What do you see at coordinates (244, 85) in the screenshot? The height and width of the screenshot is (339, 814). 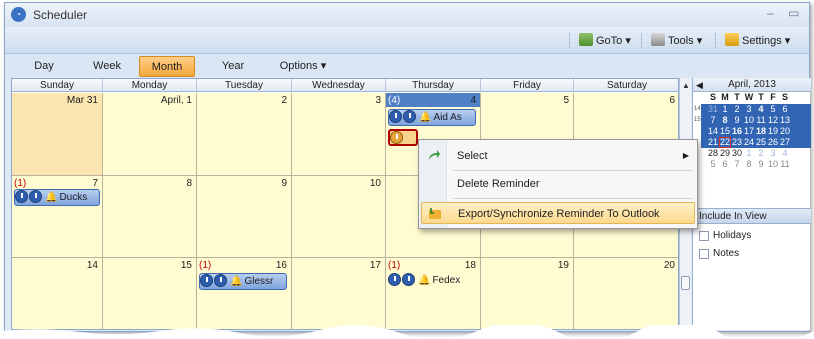 I see `day-header: Tuesday` at bounding box center [244, 85].